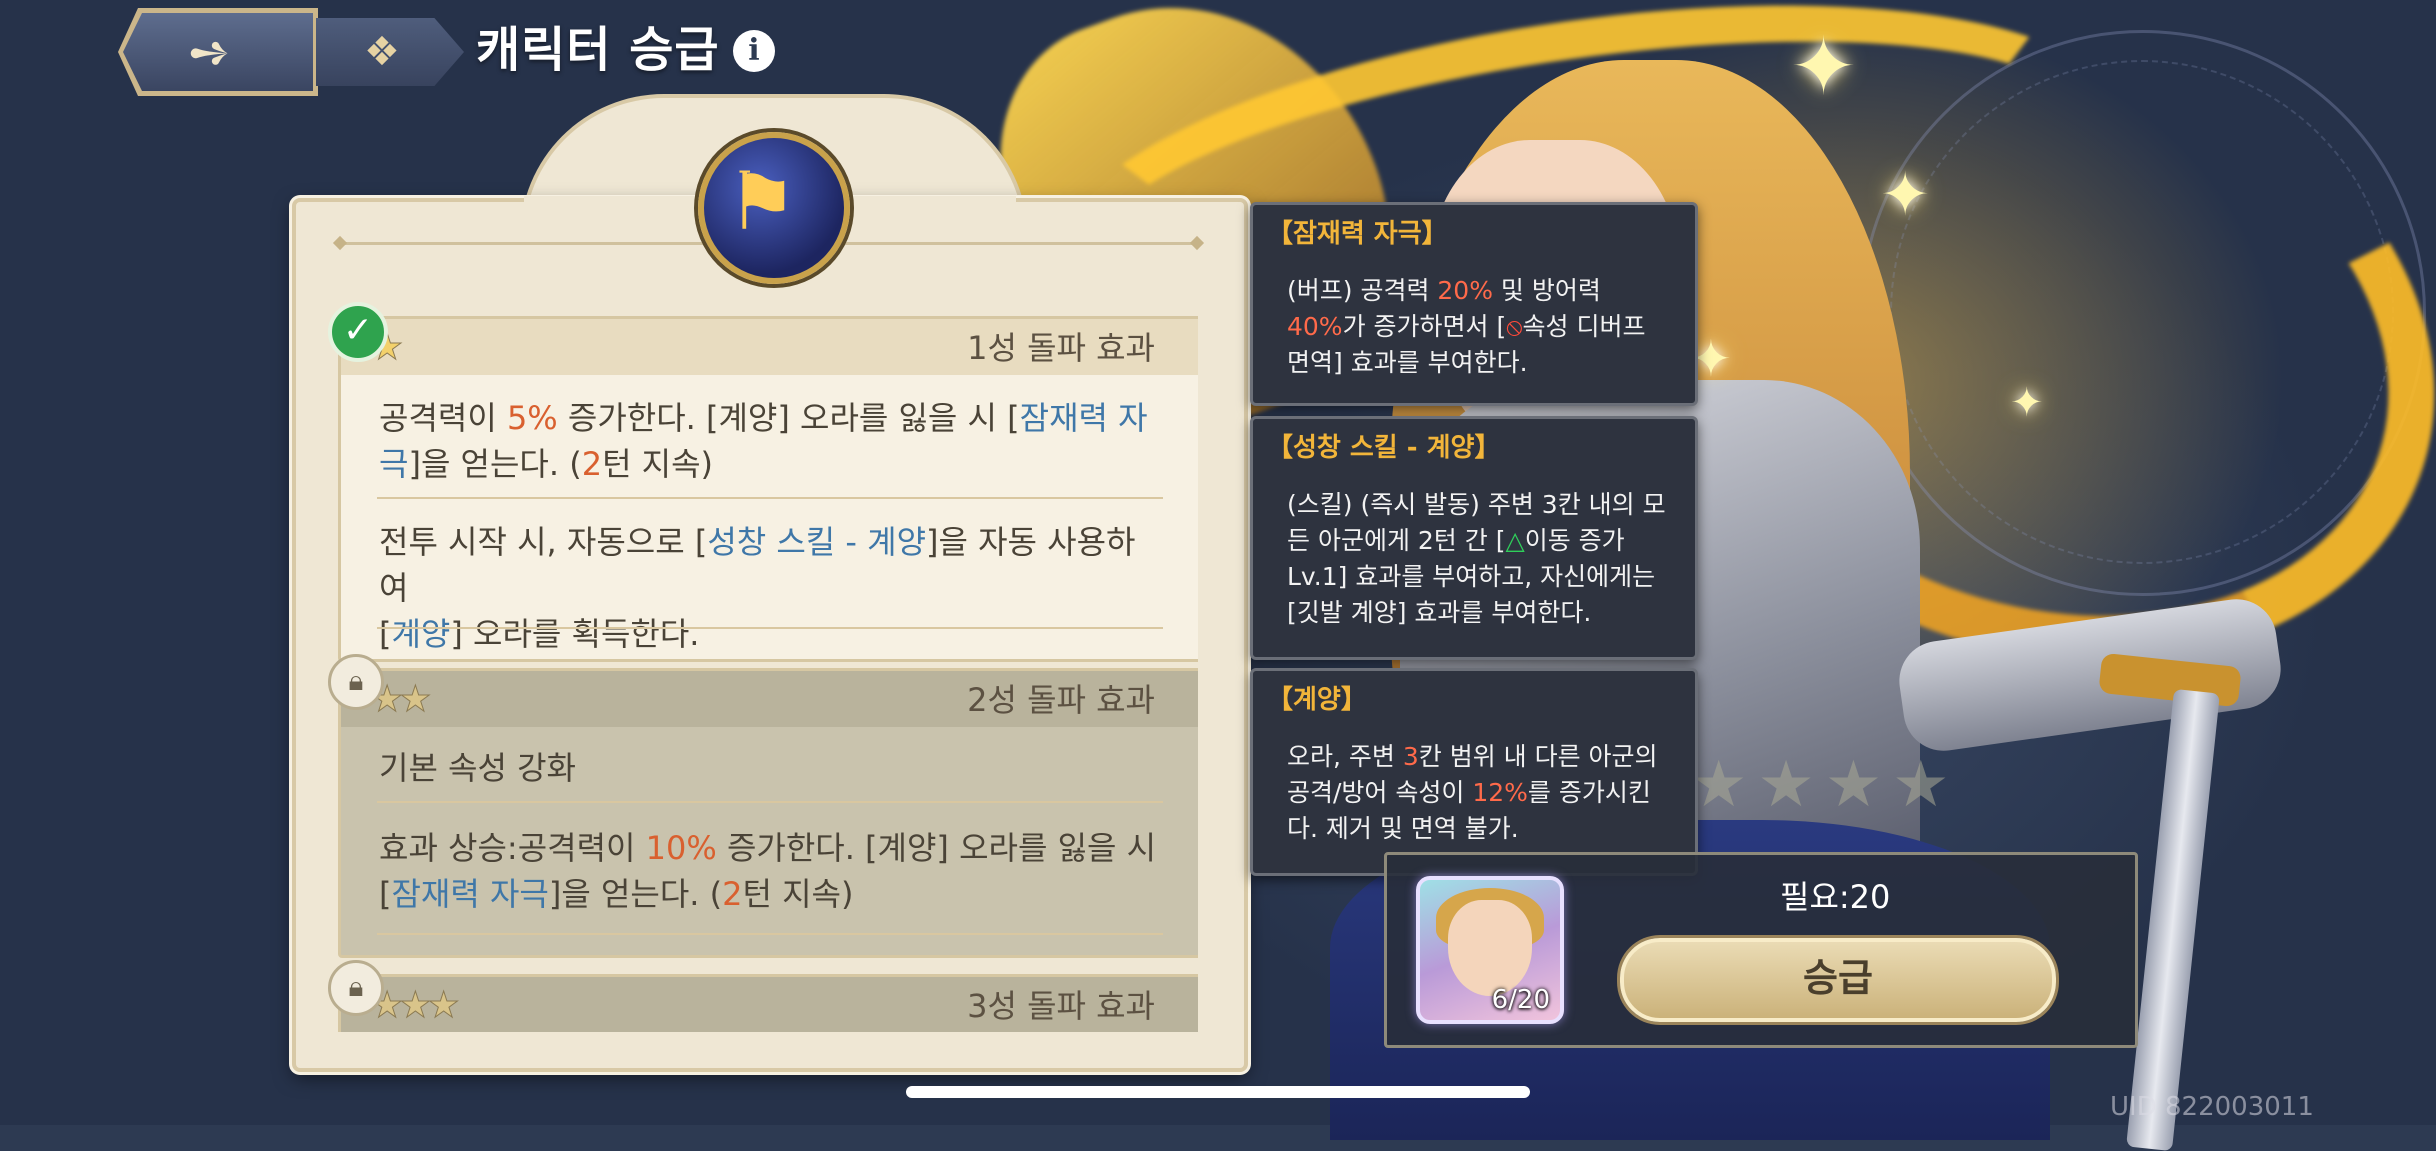  I want to click on upgrade-button: 승급, so click(1838, 980).